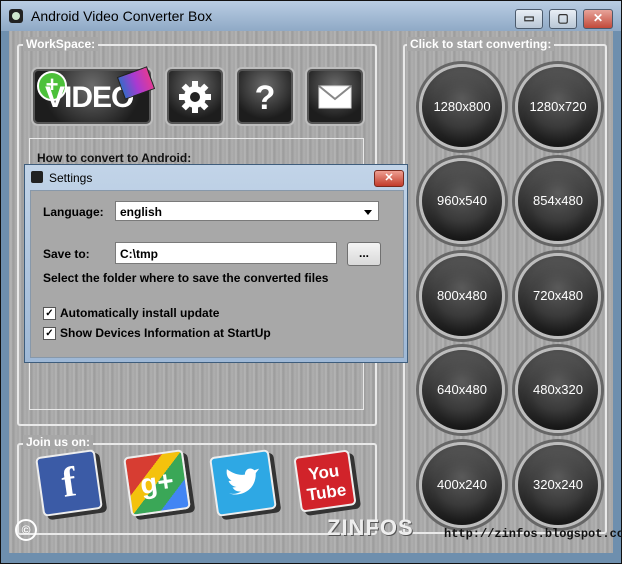 This screenshot has width=622, height=564. I want to click on convert-1280x720-button: 1280x720, so click(558, 107).